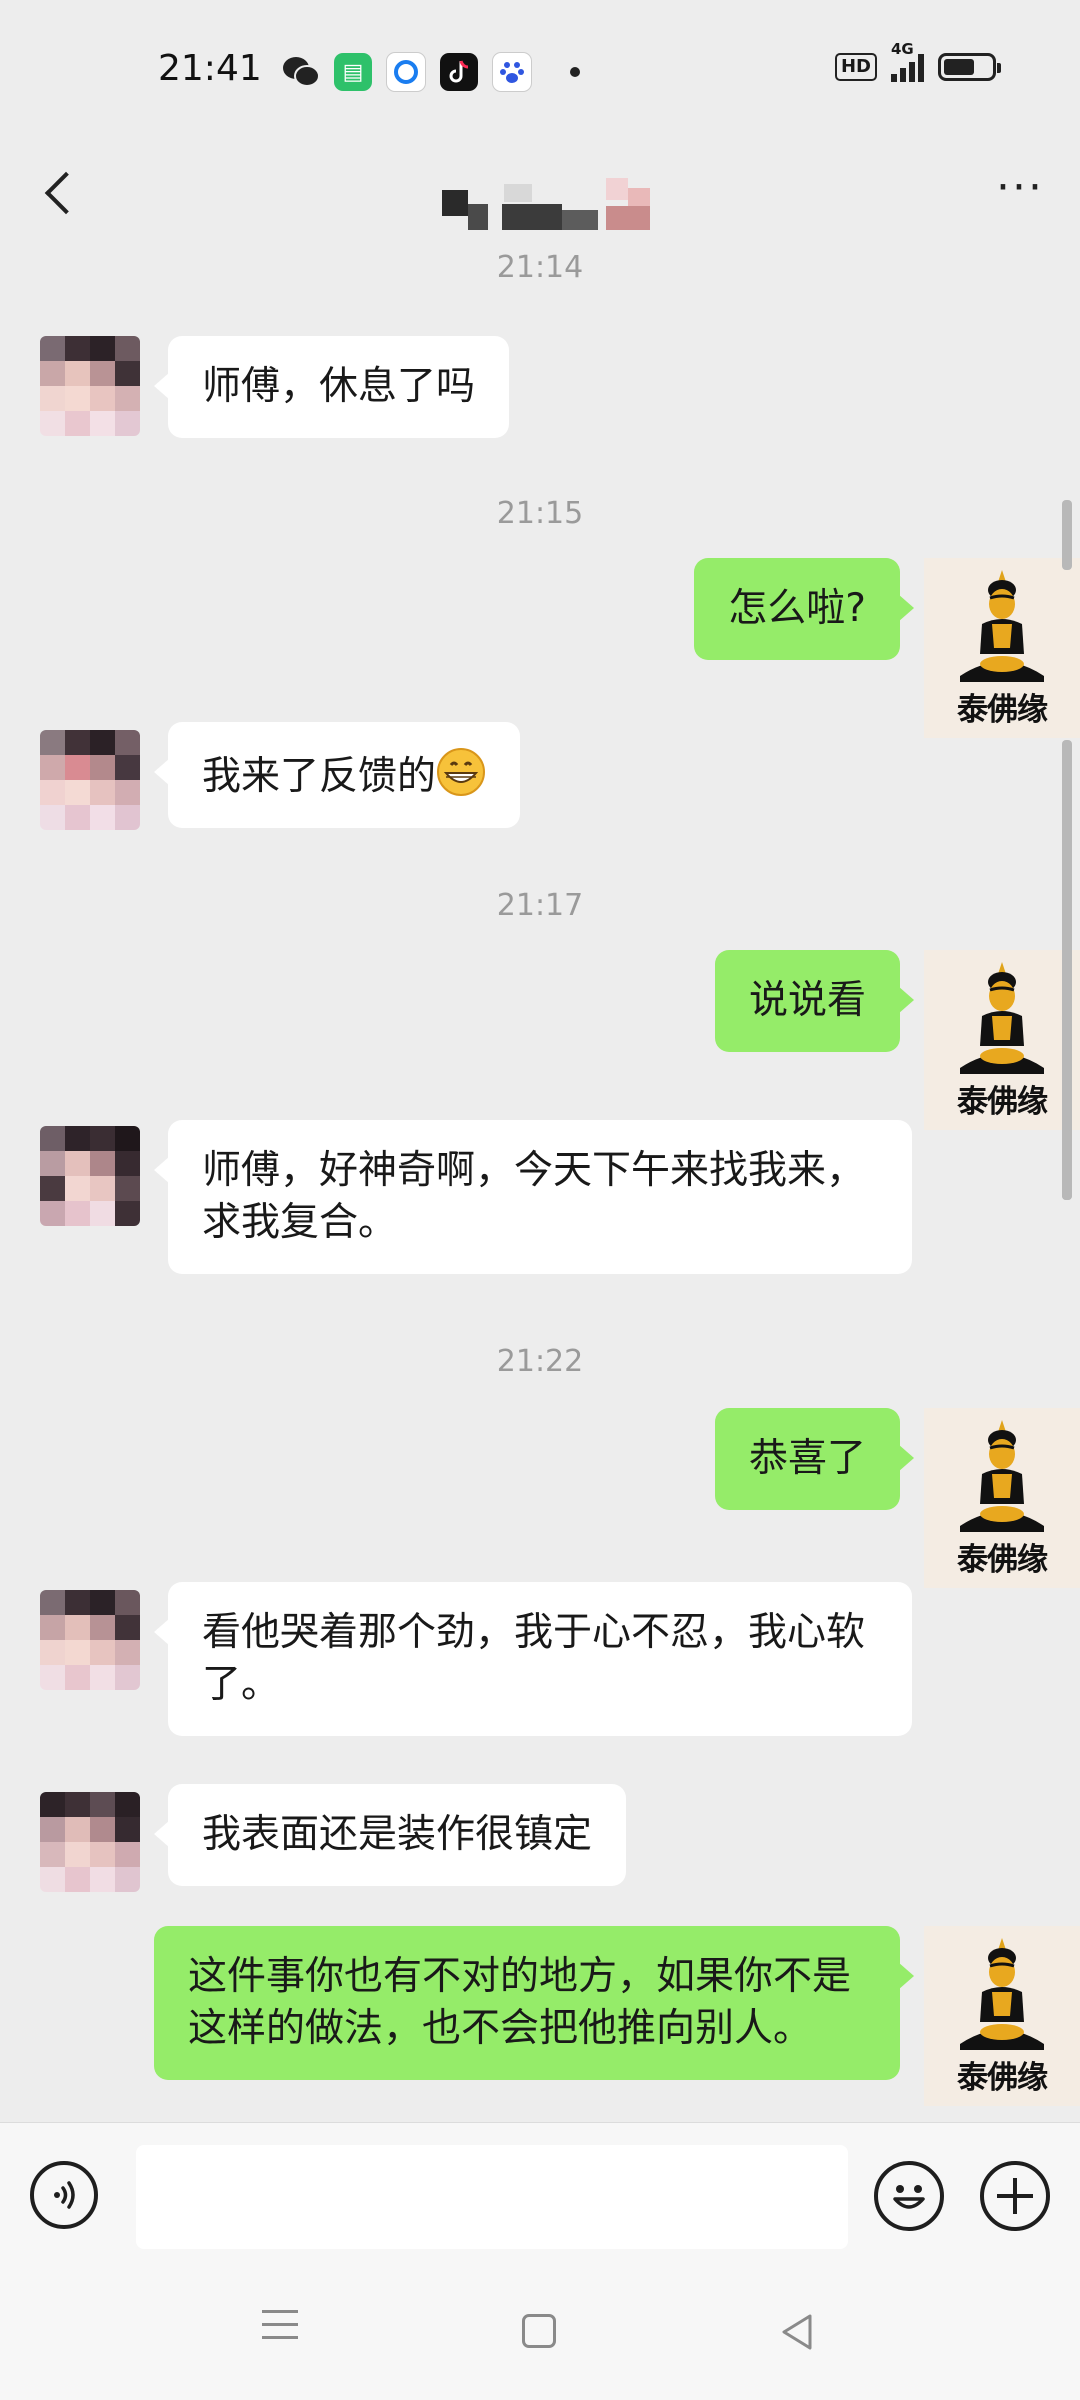  What do you see at coordinates (66, 193) in the screenshot?
I see `chevron-left-icon` at bounding box center [66, 193].